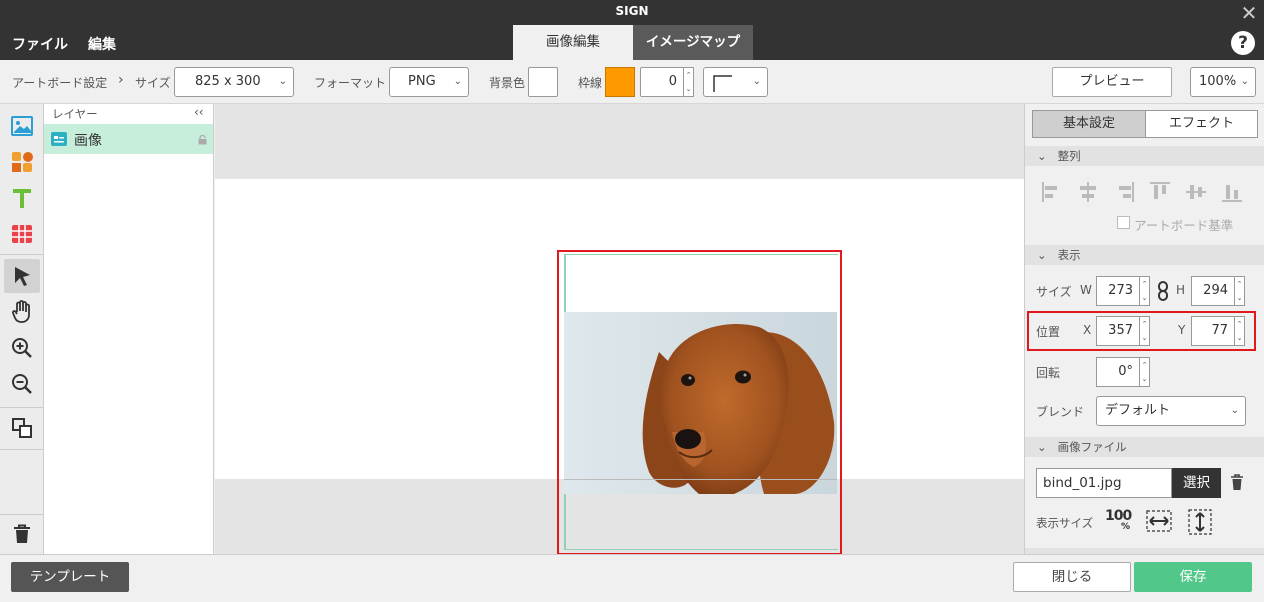  Describe the element at coordinates (1223, 82) in the screenshot. I see `zoom-select: 100% ⌄` at that location.